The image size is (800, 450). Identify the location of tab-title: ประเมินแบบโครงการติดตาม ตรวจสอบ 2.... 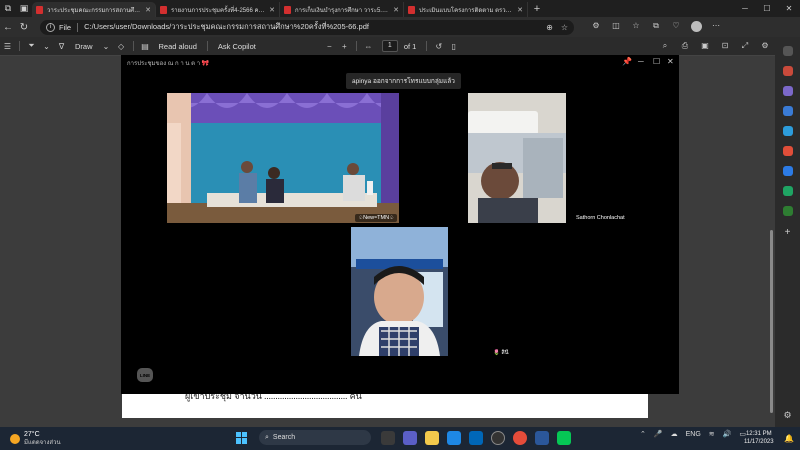
(466, 10).